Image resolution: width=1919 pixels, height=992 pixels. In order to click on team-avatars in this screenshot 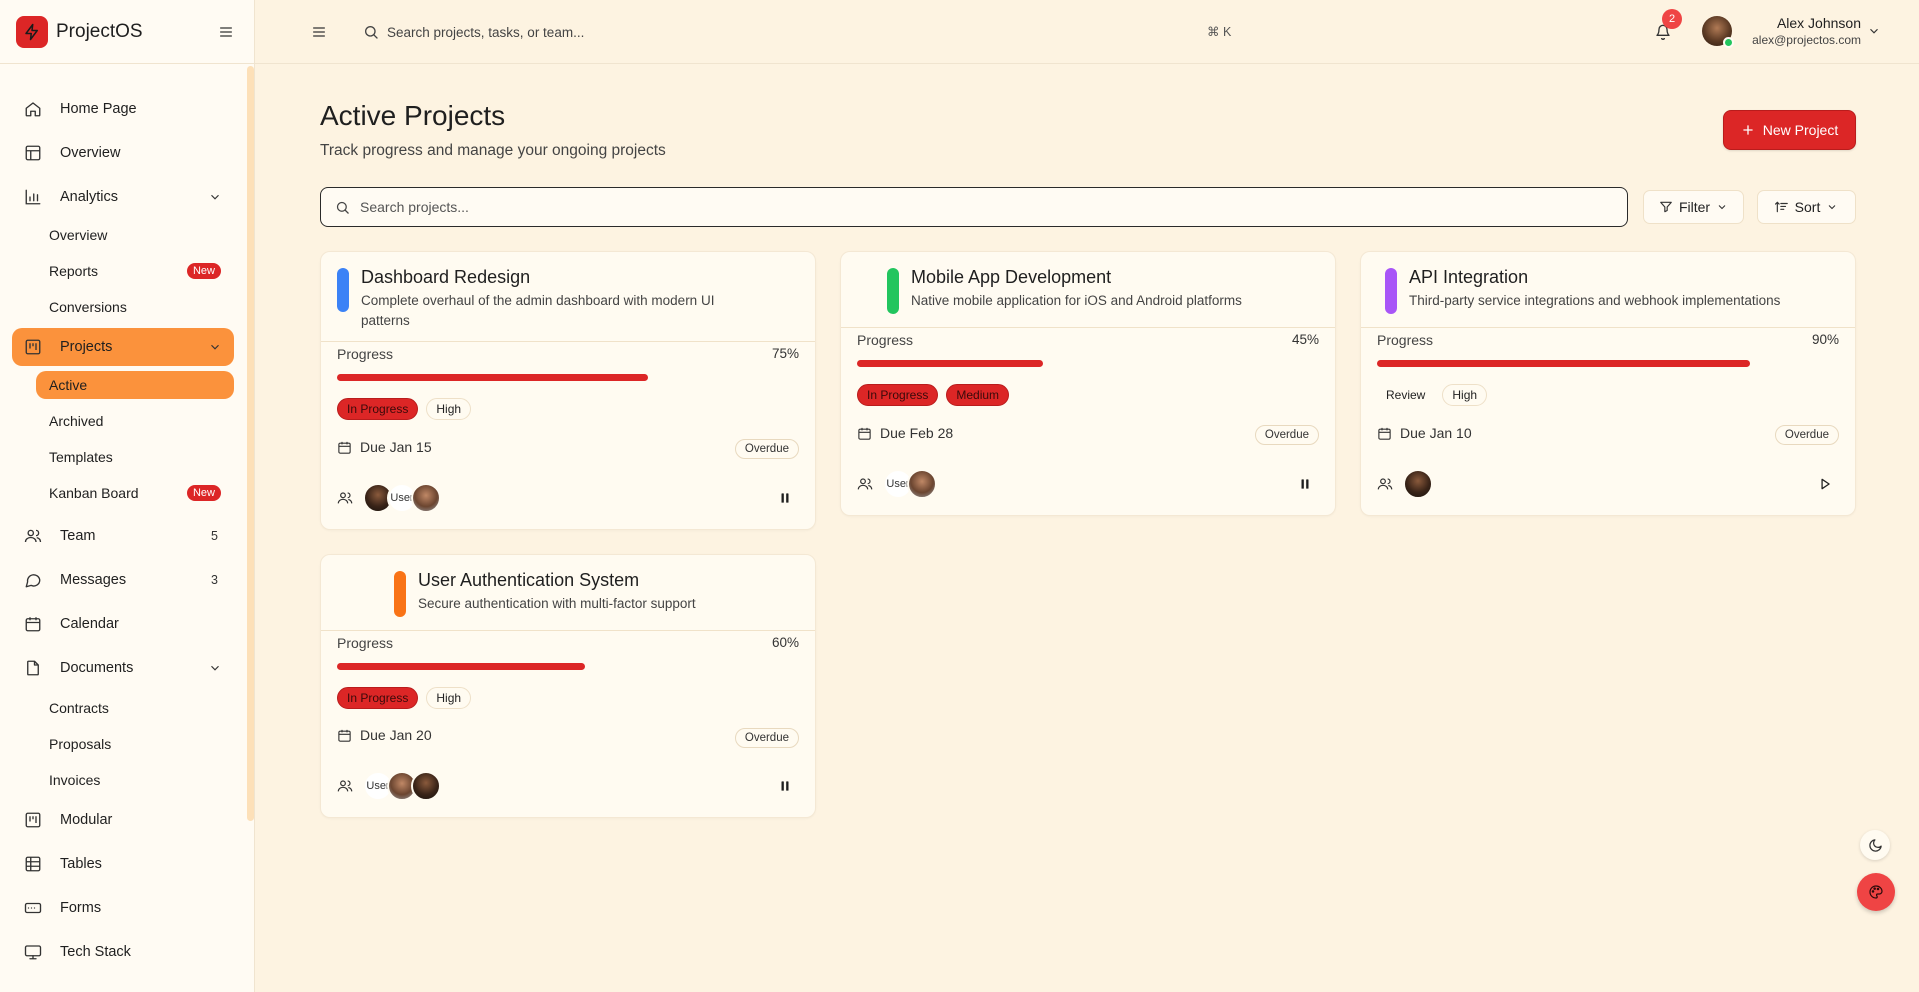, I will do `click(1405, 484)`.